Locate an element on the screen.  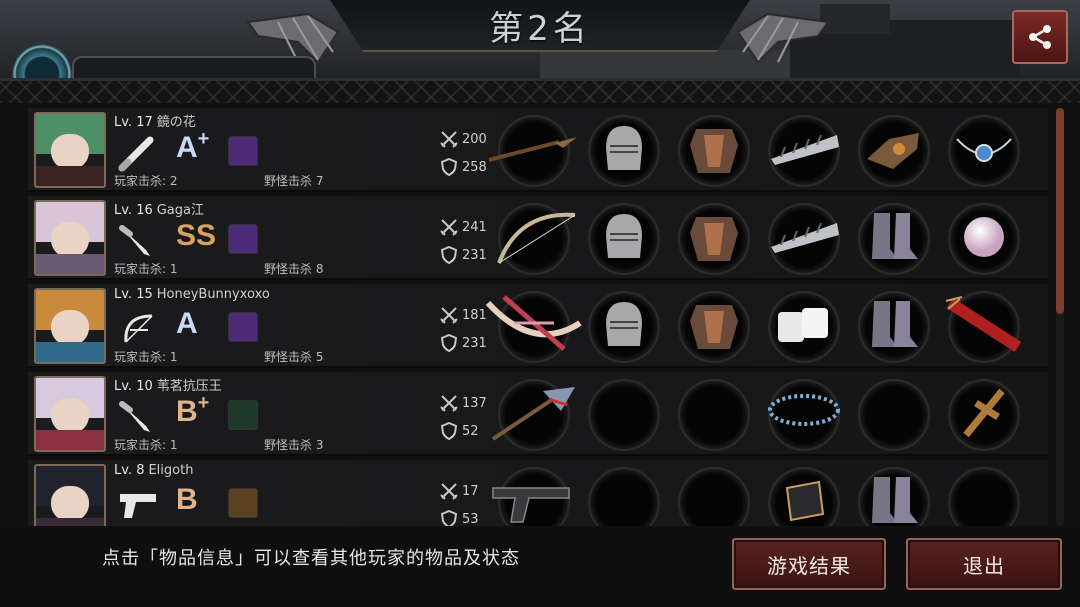
weapon-rank: A is located at coordinates (187, 322).